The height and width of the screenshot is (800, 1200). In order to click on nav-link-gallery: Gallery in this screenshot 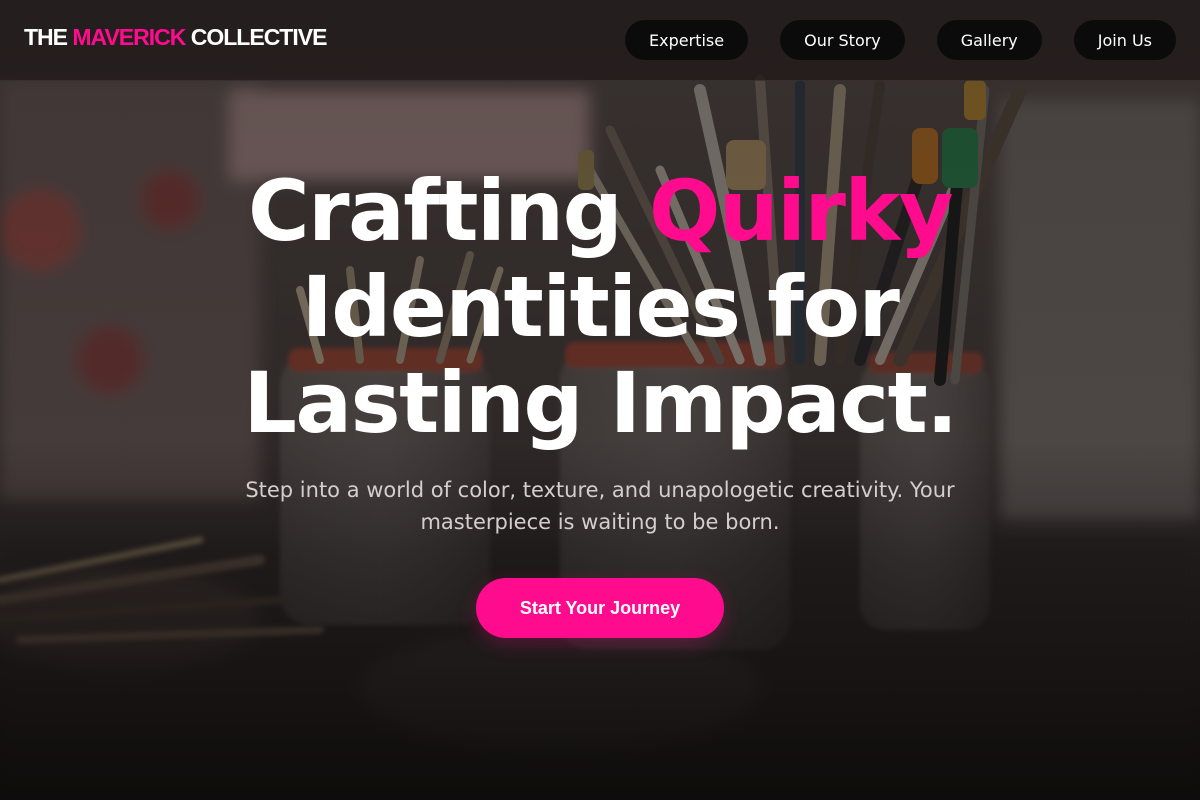, I will do `click(989, 40)`.